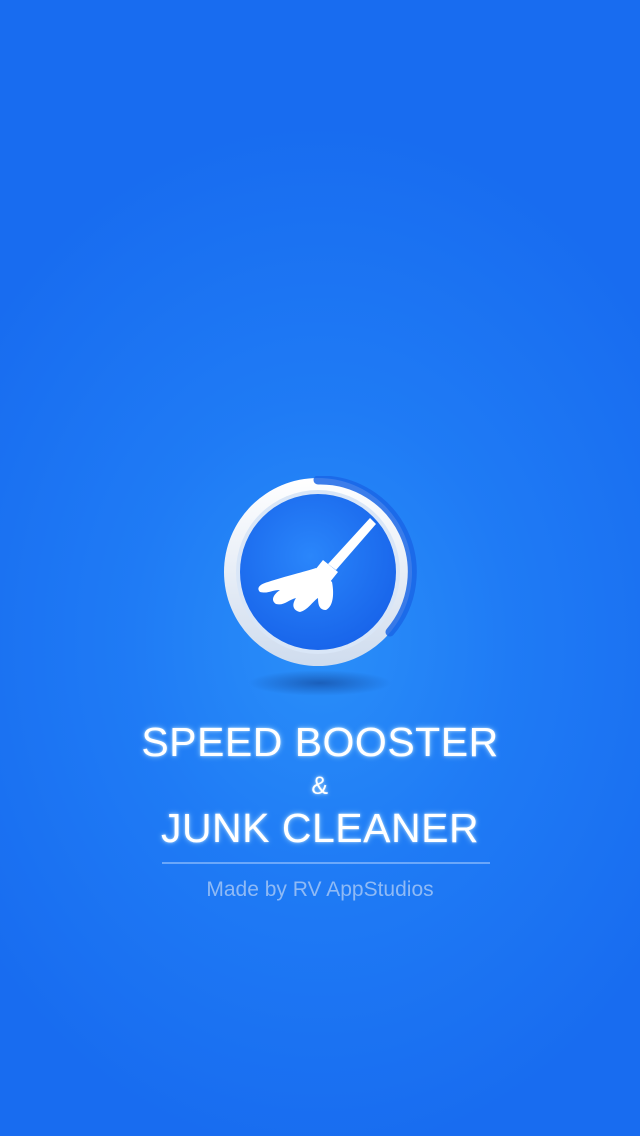 The image size is (640, 1136). I want to click on app-title-line2: JUNK CLEANER, so click(320, 828).